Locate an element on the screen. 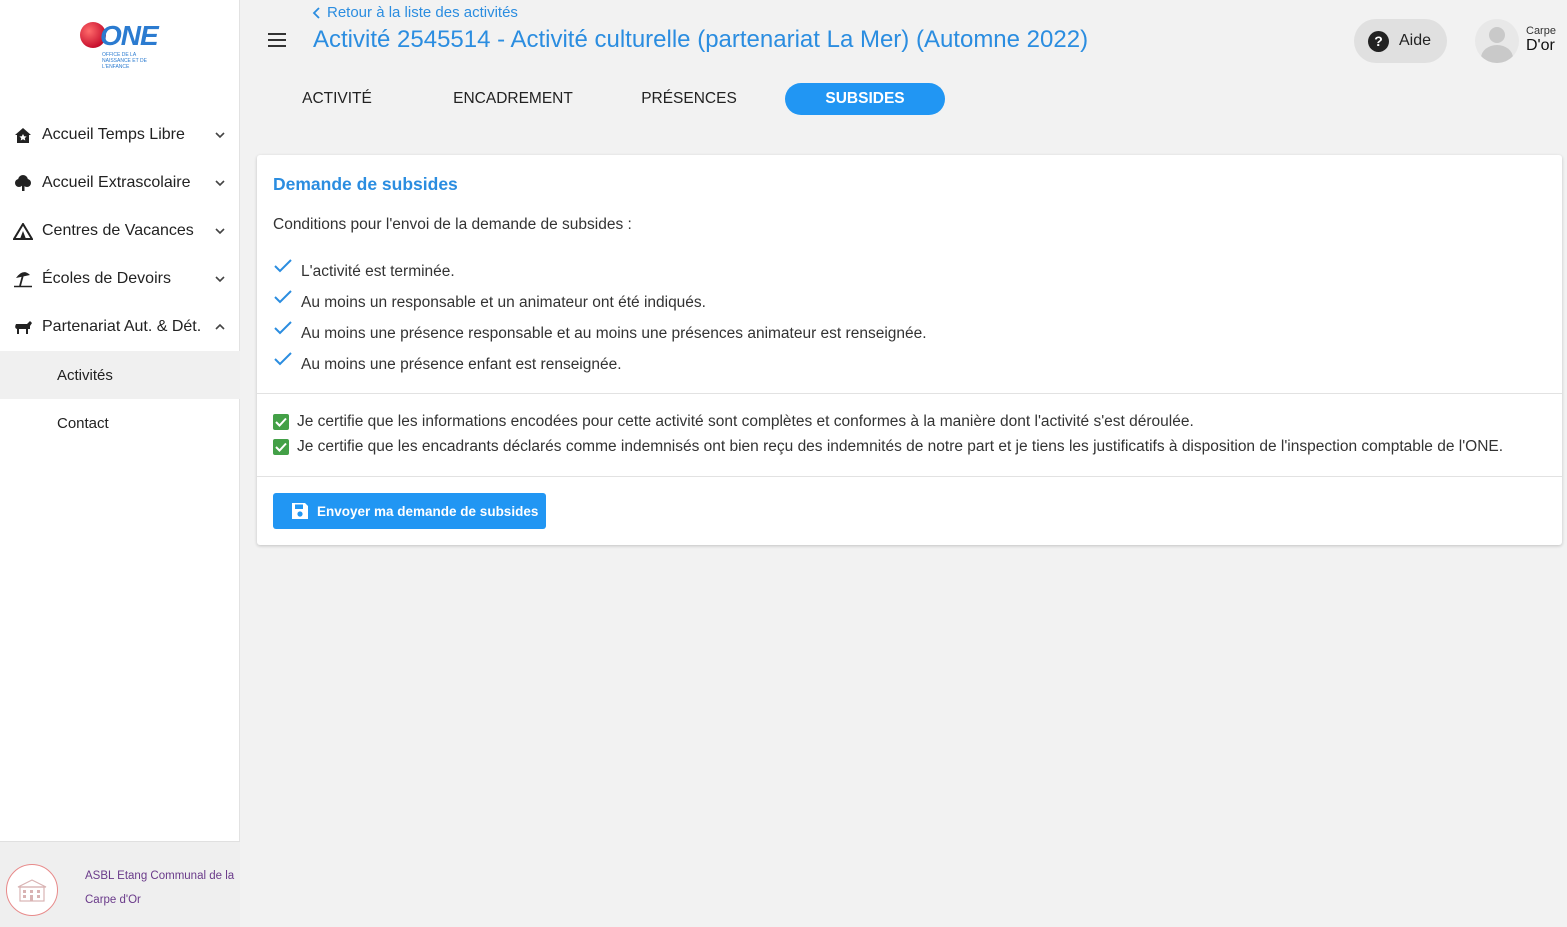 This screenshot has height=927, width=1567. back-link-label: Retour à la liste des activités is located at coordinates (422, 12).